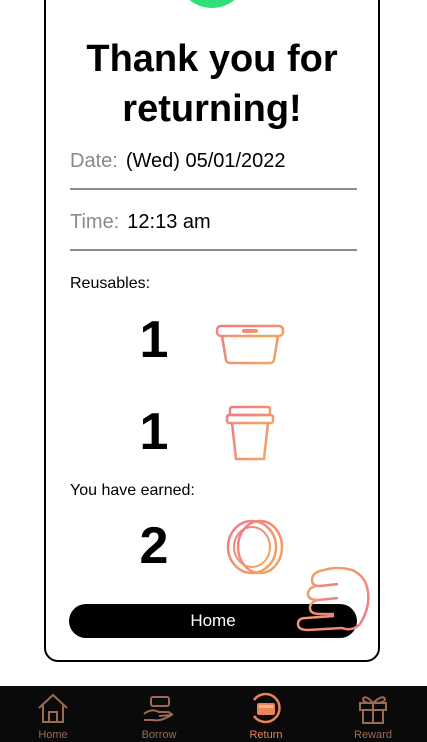 This screenshot has height=742, width=427. Describe the element at coordinates (266, 710) in the screenshot. I see `return-box-icon` at that location.